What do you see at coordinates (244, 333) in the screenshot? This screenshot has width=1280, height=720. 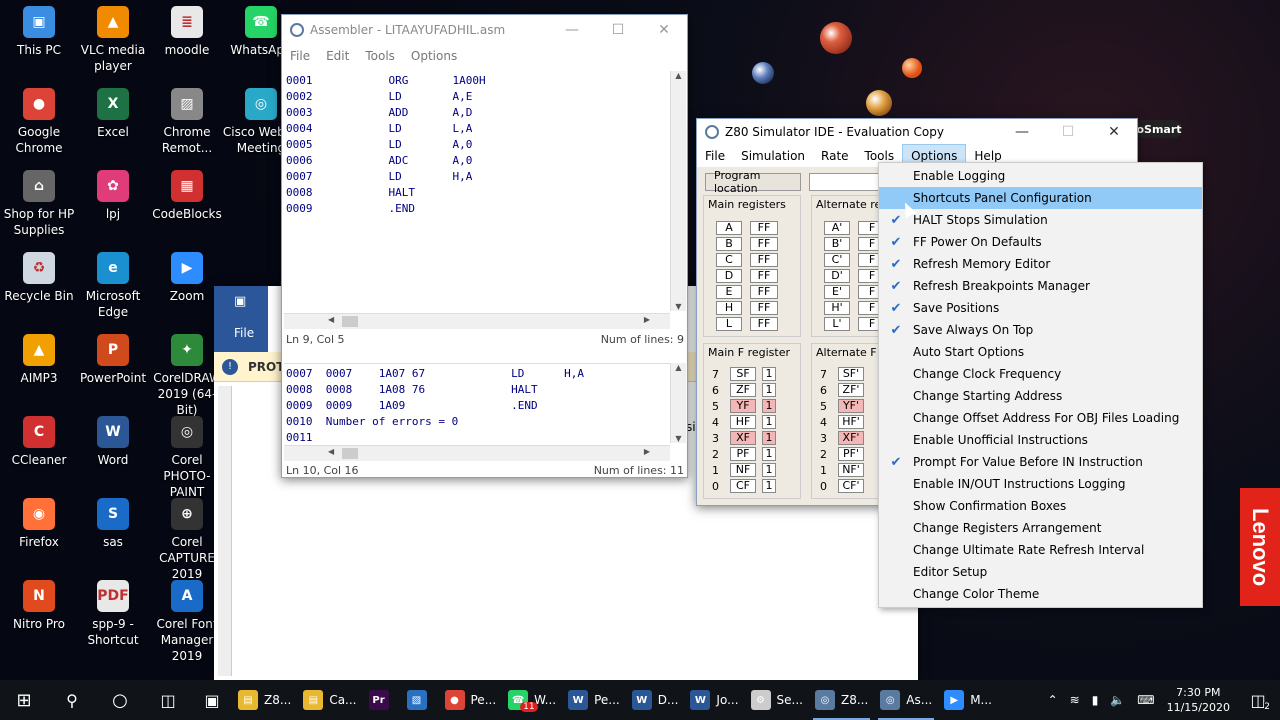 I see `word-file-tab: File` at bounding box center [244, 333].